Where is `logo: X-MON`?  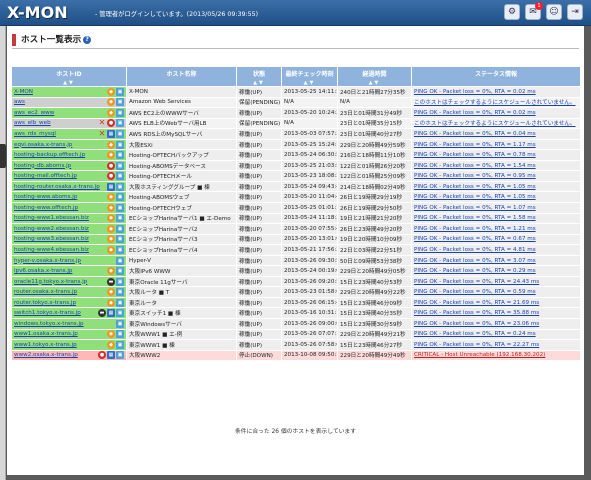
logo: X-MON is located at coordinates (37, 12).